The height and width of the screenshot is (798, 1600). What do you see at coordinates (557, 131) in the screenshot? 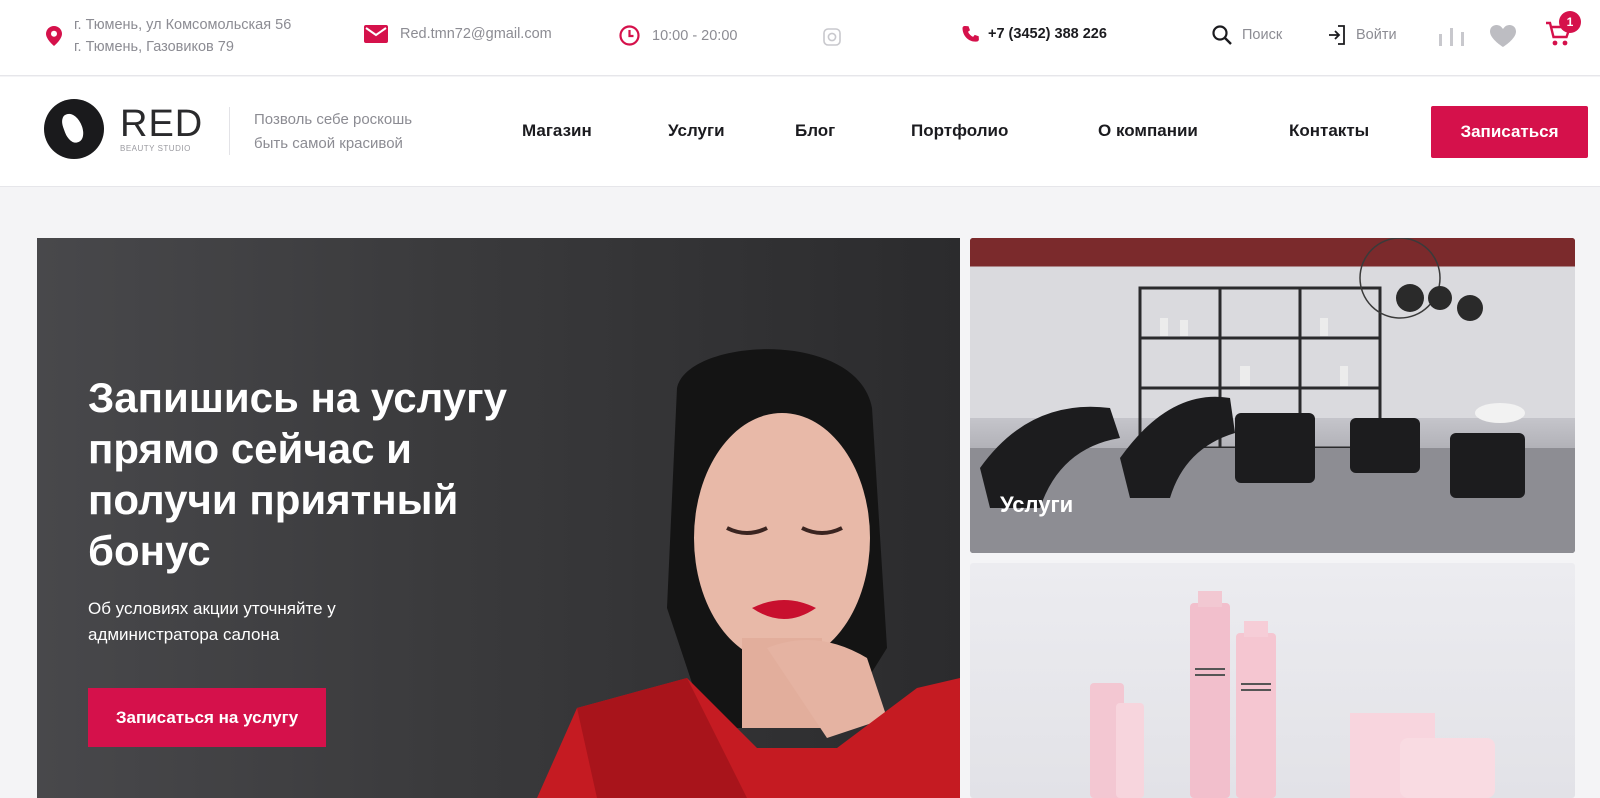
I see `nav-shop: Магазин` at bounding box center [557, 131].